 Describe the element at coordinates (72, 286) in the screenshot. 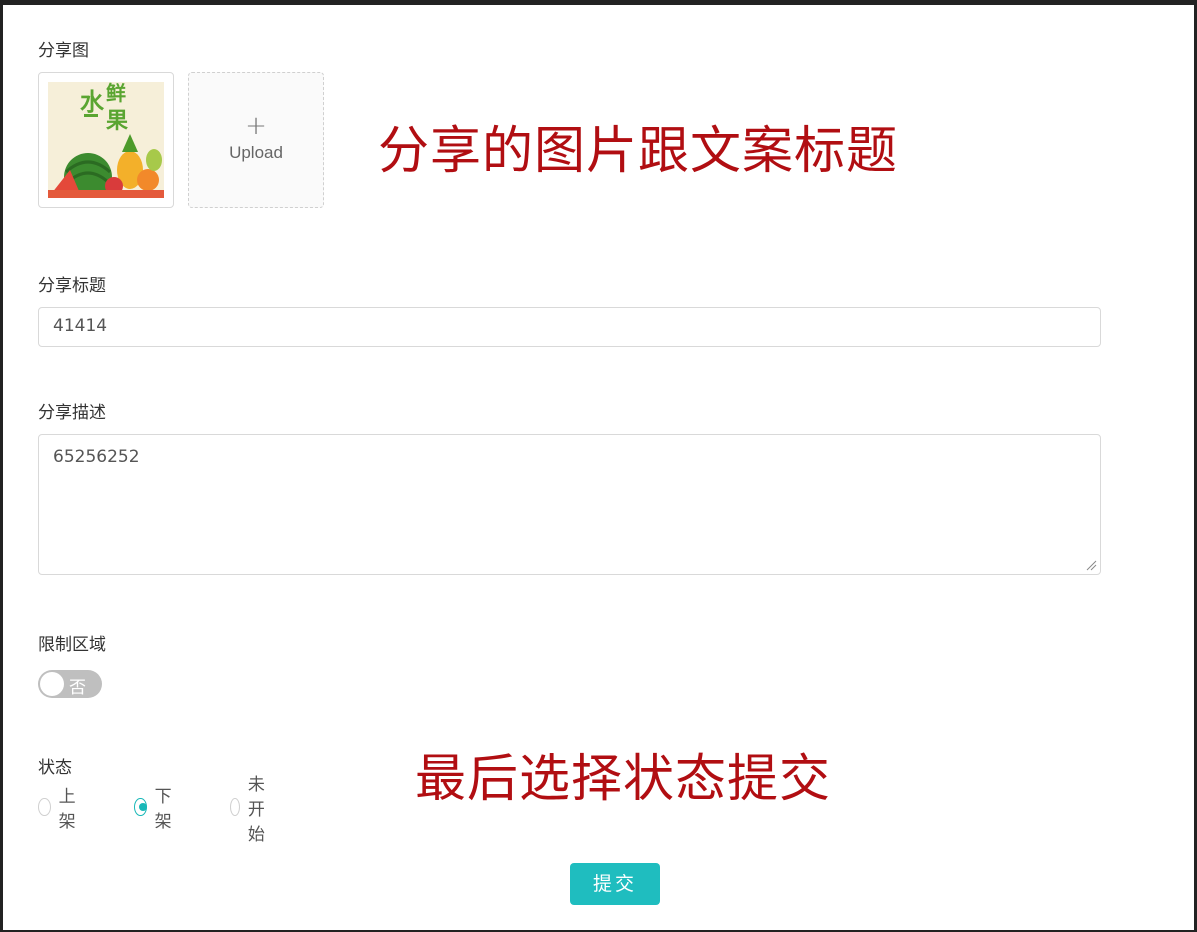

I see `share-title-label: 分享标题` at that location.